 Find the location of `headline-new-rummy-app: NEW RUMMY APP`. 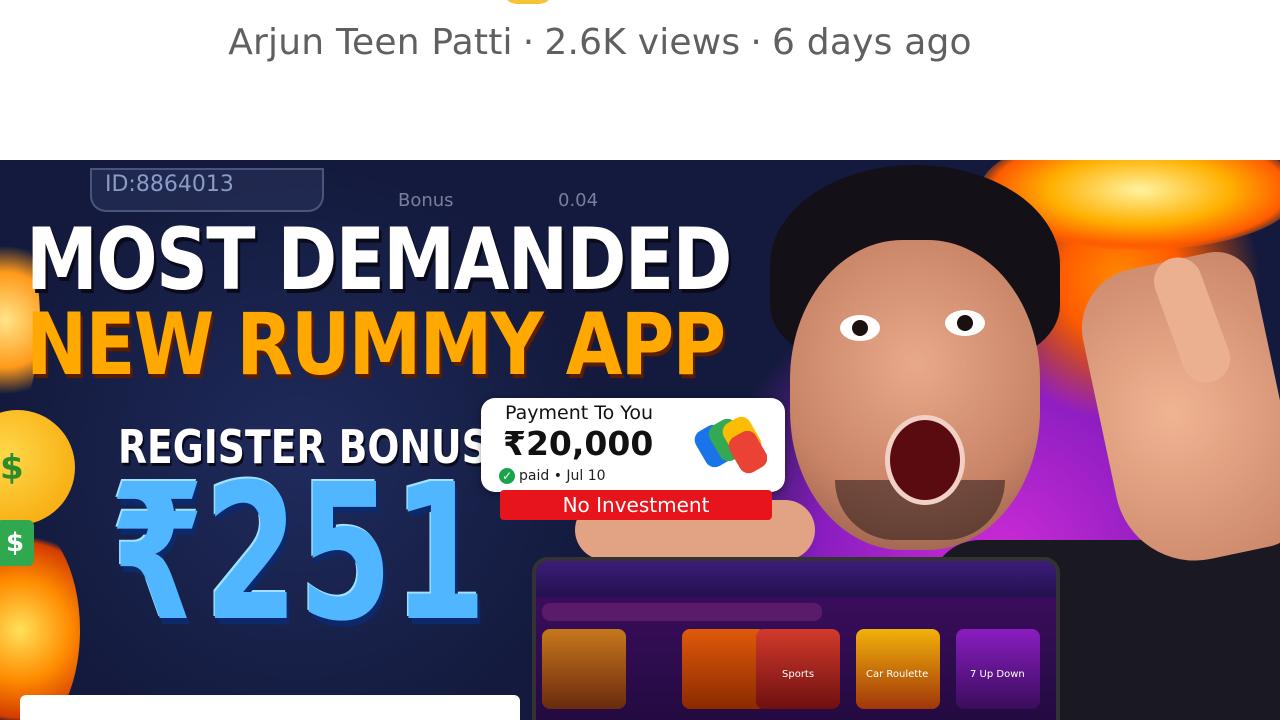

headline-new-rummy-app: NEW RUMMY APP is located at coordinates (376, 345).